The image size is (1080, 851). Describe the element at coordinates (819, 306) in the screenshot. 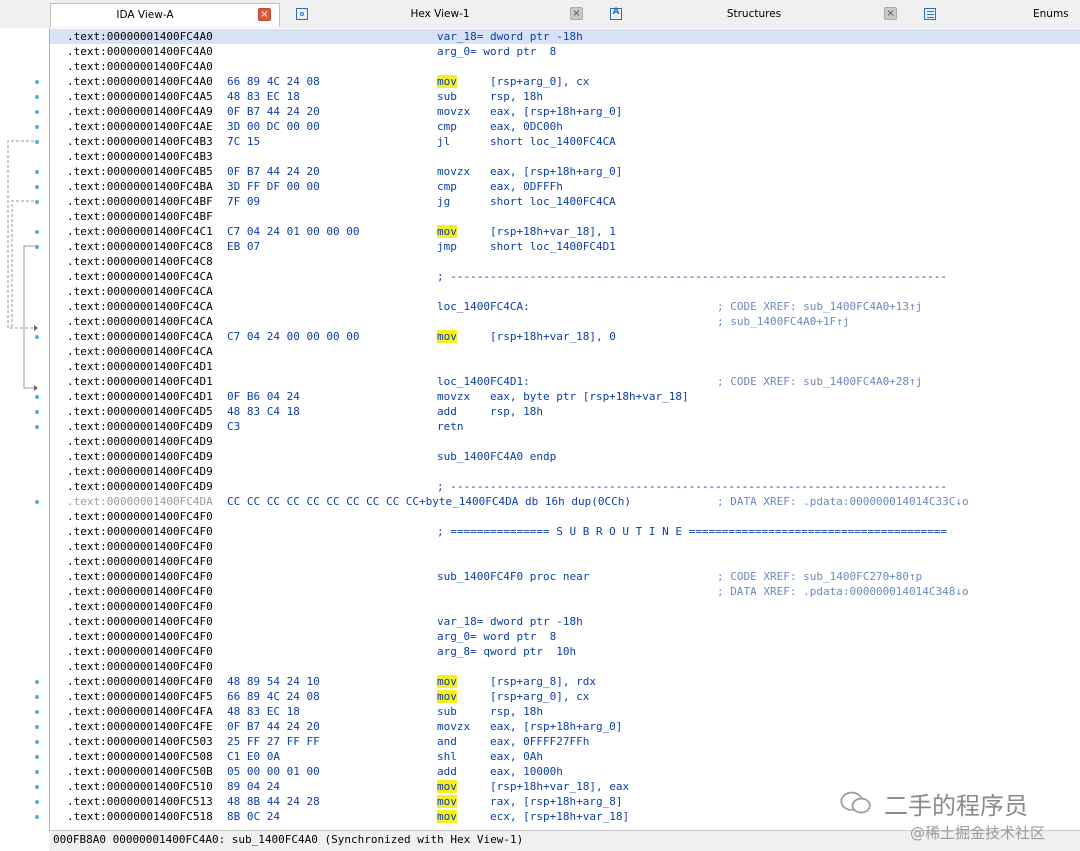

I see `xref-comment: ; CODE XREF: sub_1400FC4A0+13↑j` at that location.